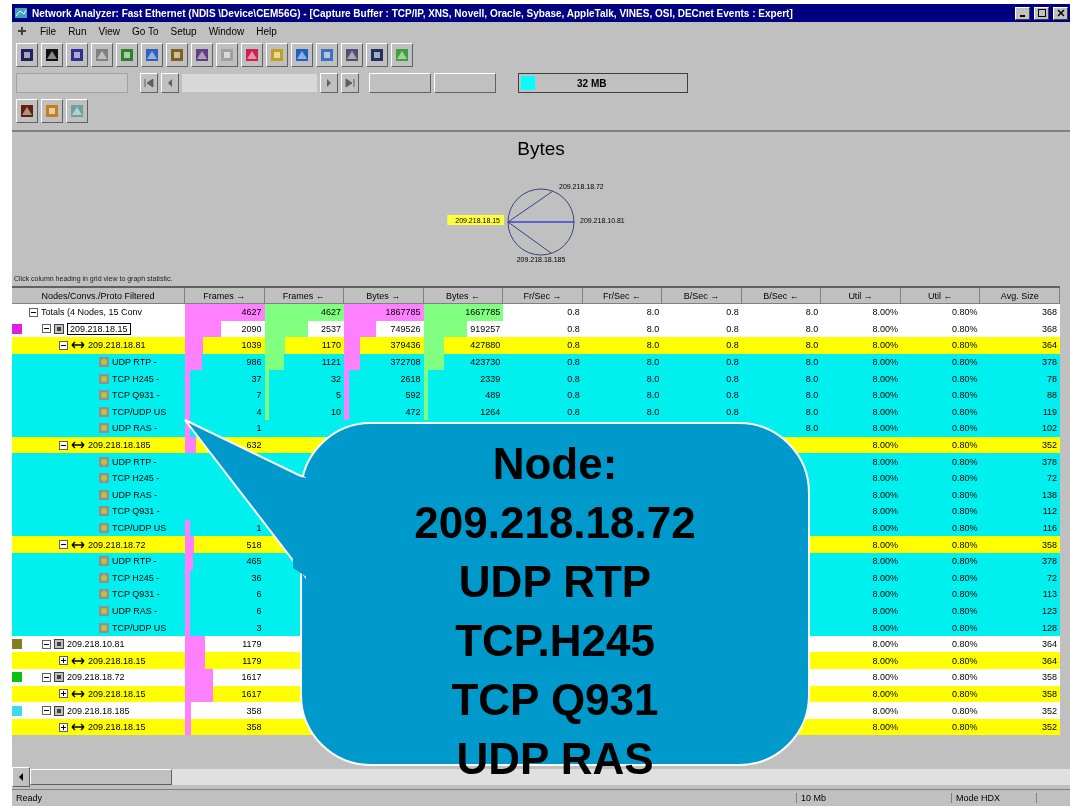  What do you see at coordinates (1049, 494) in the screenshot?
I see `table-cell: 138` at bounding box center [1049, 494].